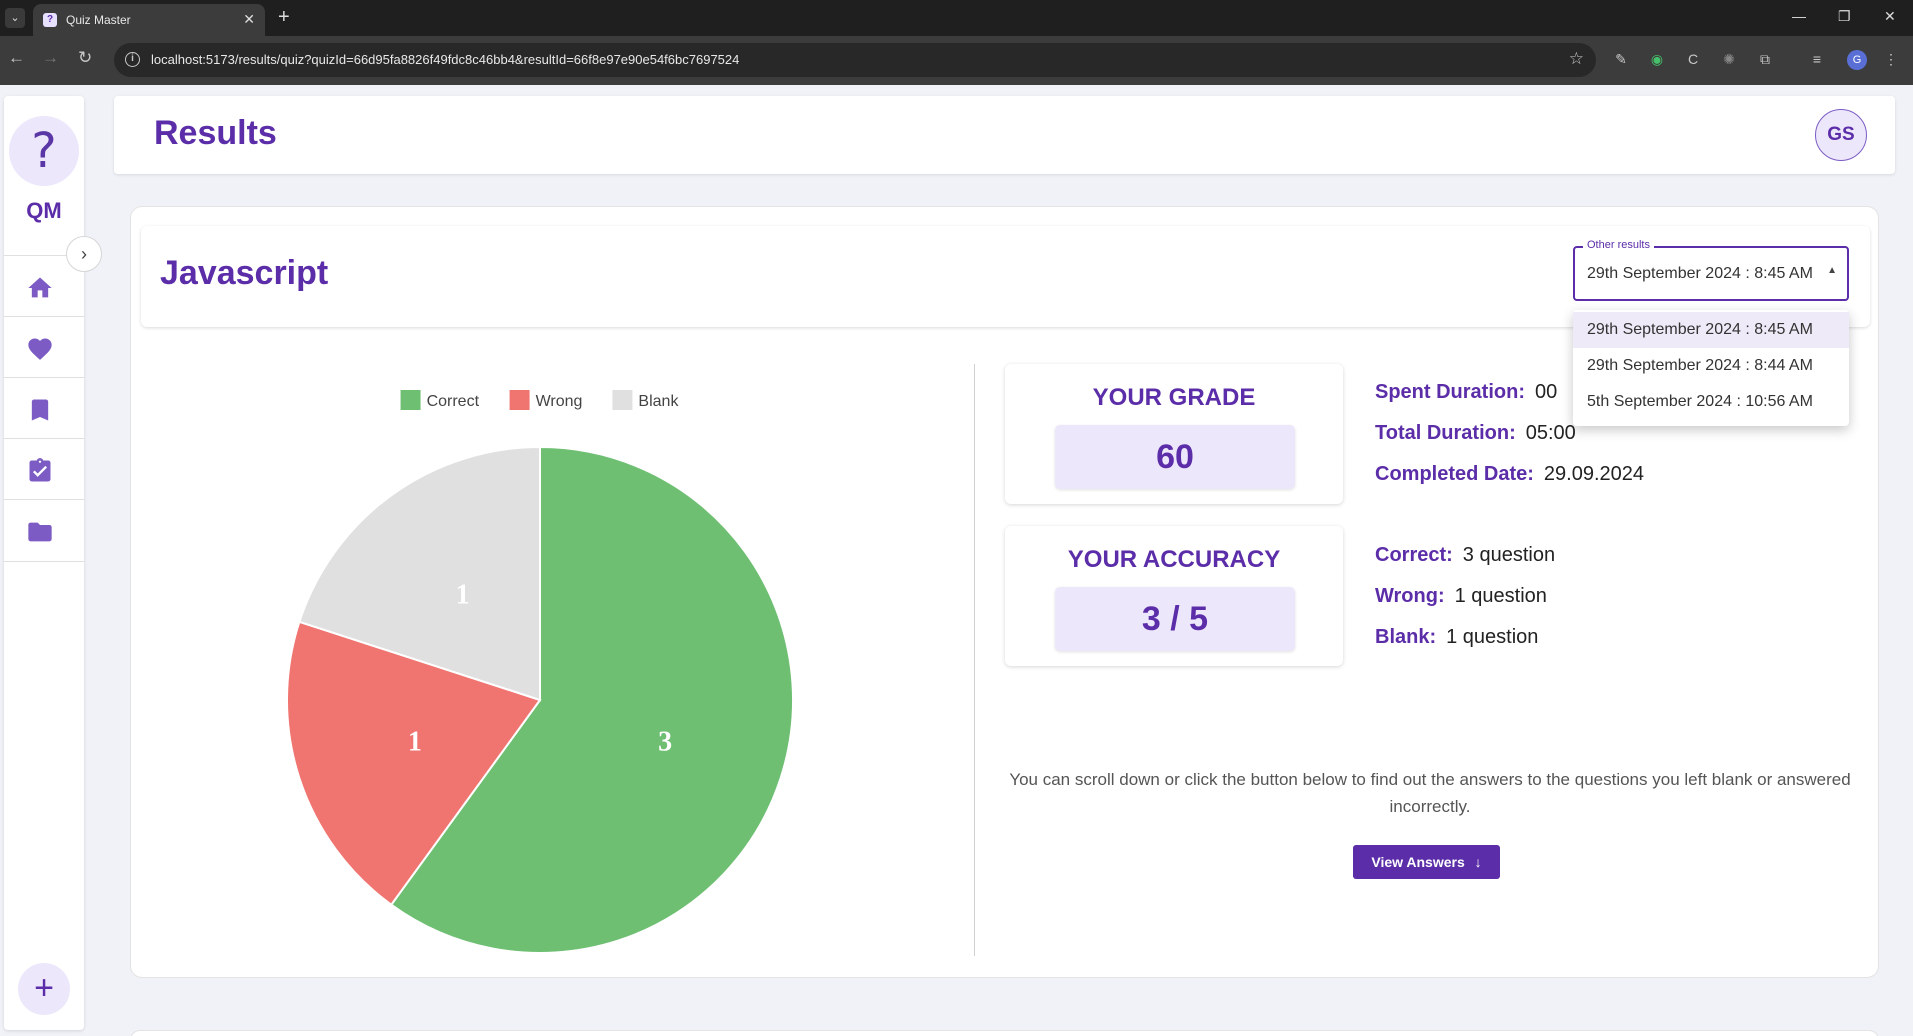 Image resolution: width=1913 pixels, height=1036 pixels. Describe the element at coordinates (149, 20) in the screenshot. I see `browser-tab: ? Quiz Master ✕` at that location.